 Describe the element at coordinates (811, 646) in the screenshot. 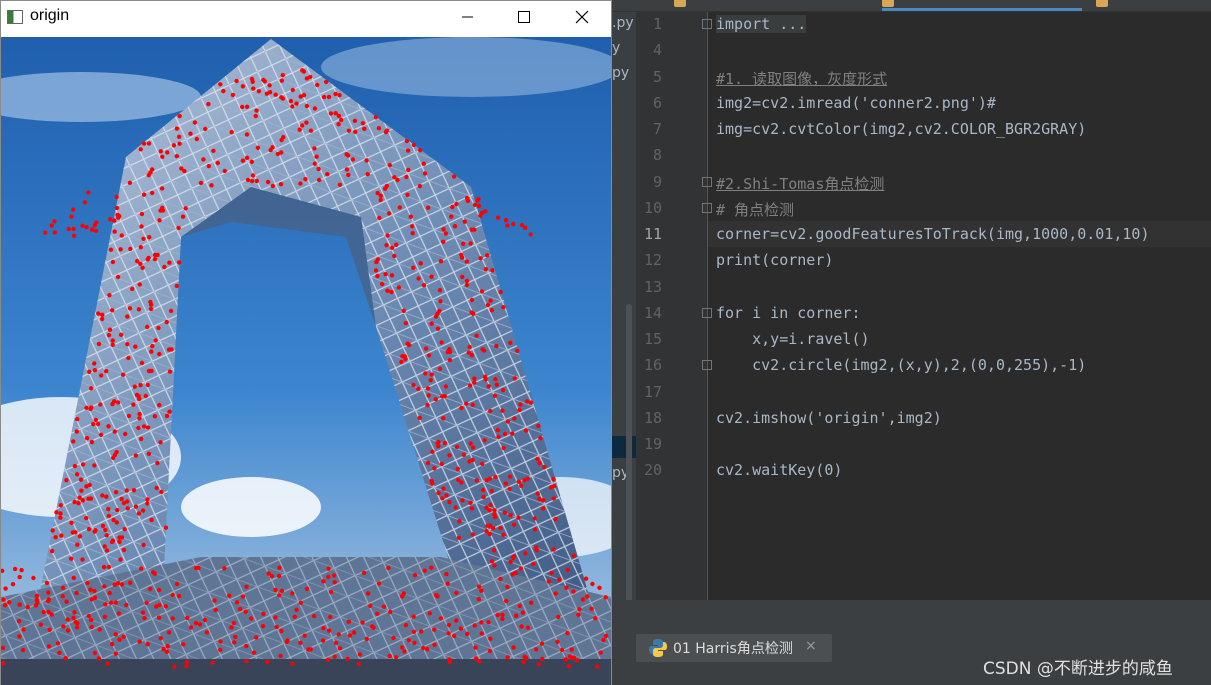

I see `close-icon: ×` at that location.